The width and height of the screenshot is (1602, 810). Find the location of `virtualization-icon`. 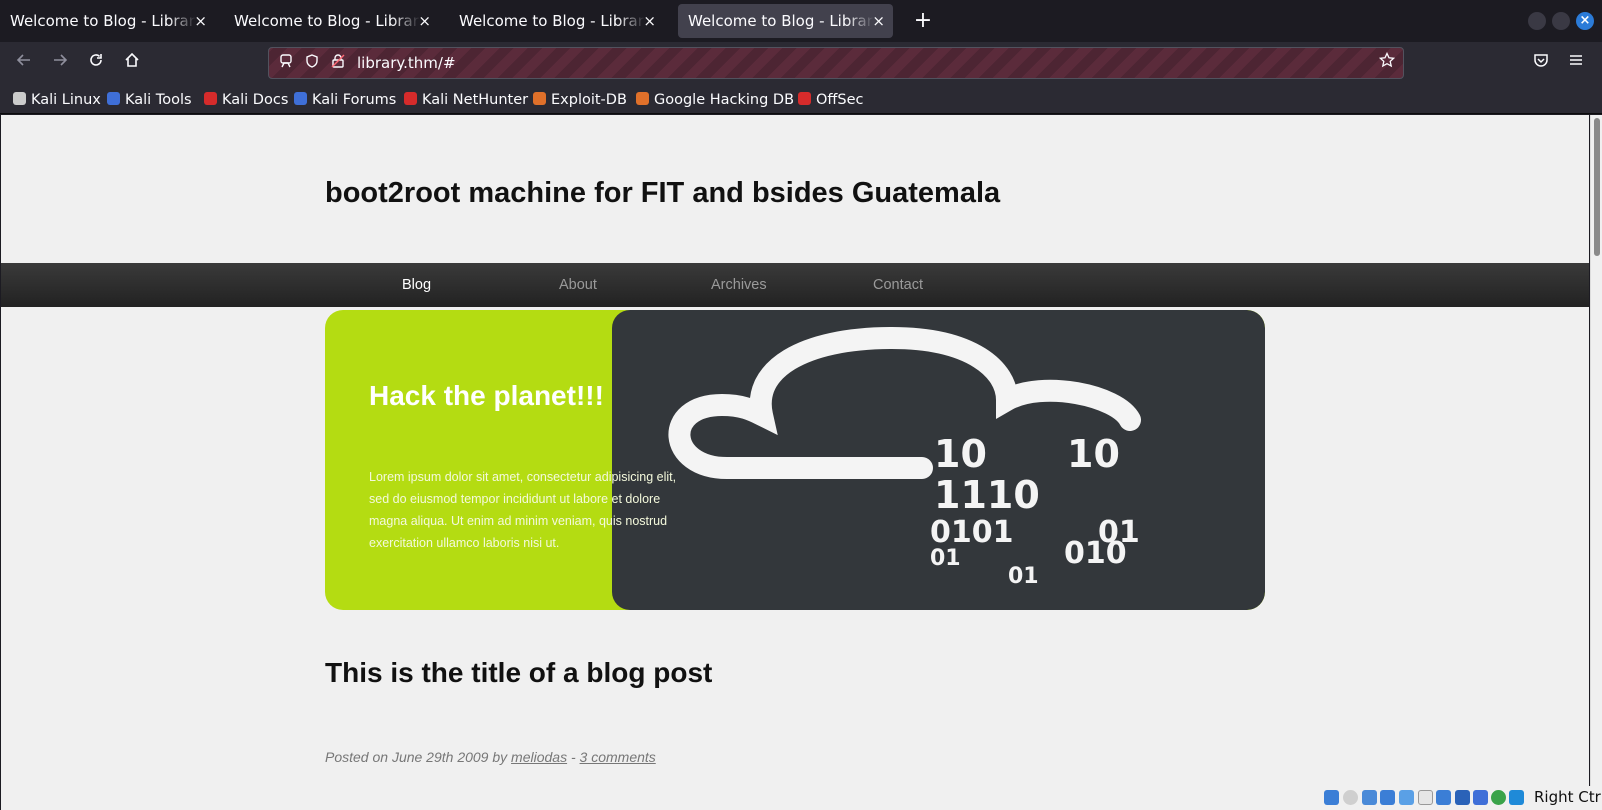

virtualization-icon is located at coordinates (1480, 797).